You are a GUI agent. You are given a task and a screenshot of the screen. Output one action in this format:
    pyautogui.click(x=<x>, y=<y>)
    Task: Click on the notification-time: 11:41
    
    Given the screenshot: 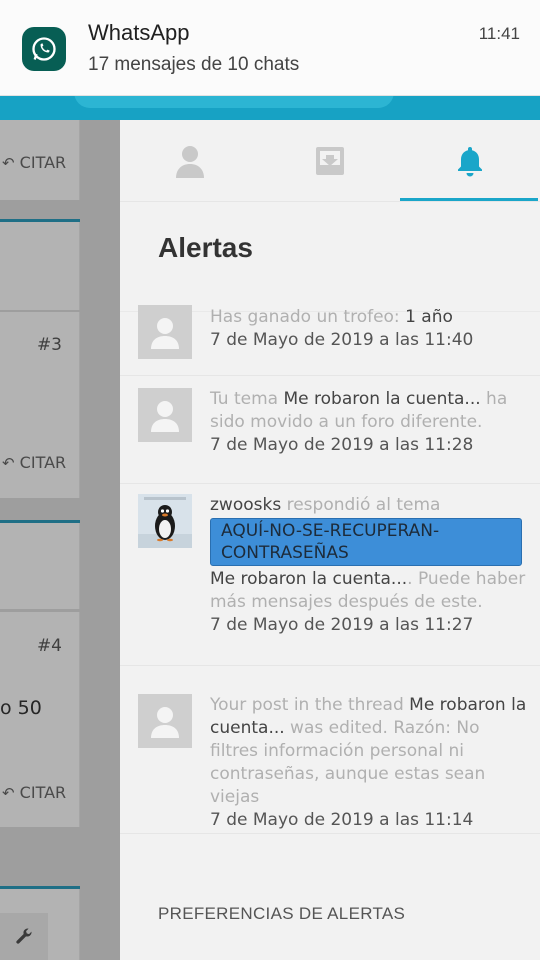 What is the action you would take?
    pyautogui.click(x=499, y=33)
    